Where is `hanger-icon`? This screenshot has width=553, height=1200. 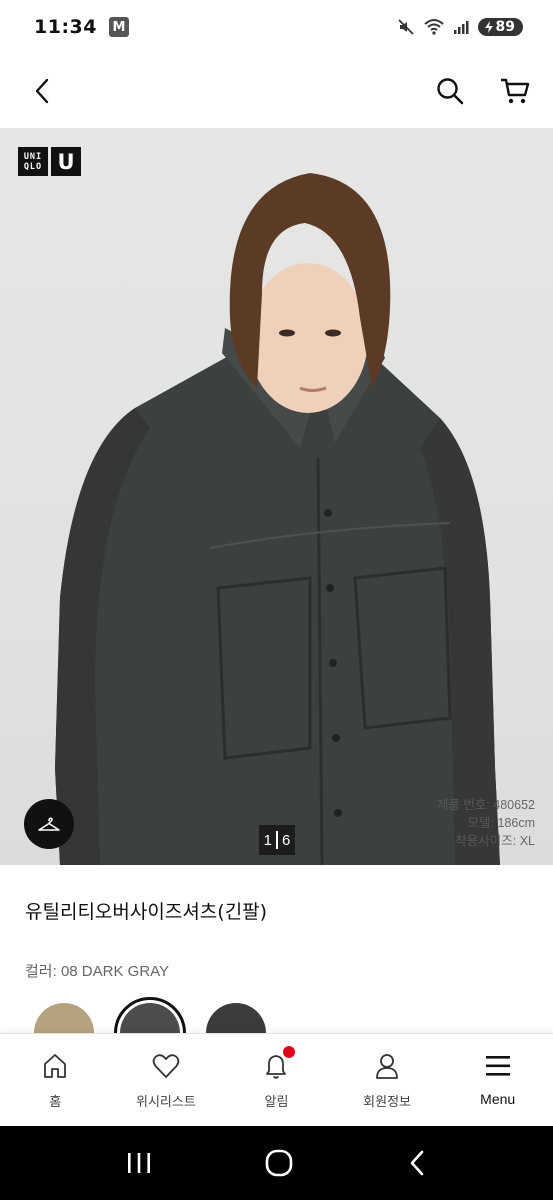
hanger-icon is located at coordinates (49, 824).